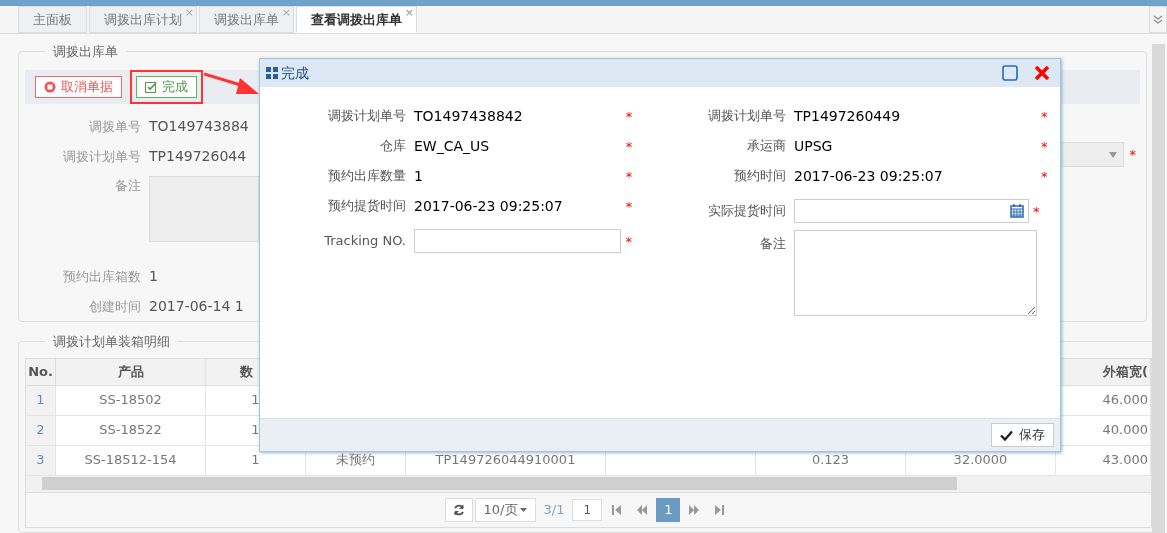 The height and width of the screenshot is (533, 1167). Describe the element at coordinates (1022, 435) in the screenshot. I see `save-button: 保存` at that location.